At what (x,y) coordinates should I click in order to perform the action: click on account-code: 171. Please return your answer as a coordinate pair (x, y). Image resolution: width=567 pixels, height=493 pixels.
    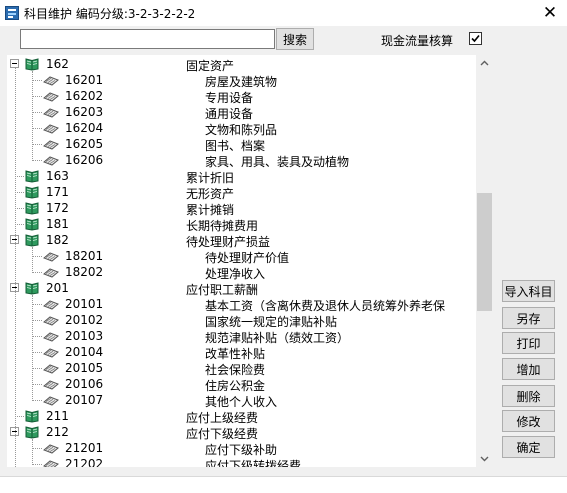
    Looking at the image, I should click on (57, 192).